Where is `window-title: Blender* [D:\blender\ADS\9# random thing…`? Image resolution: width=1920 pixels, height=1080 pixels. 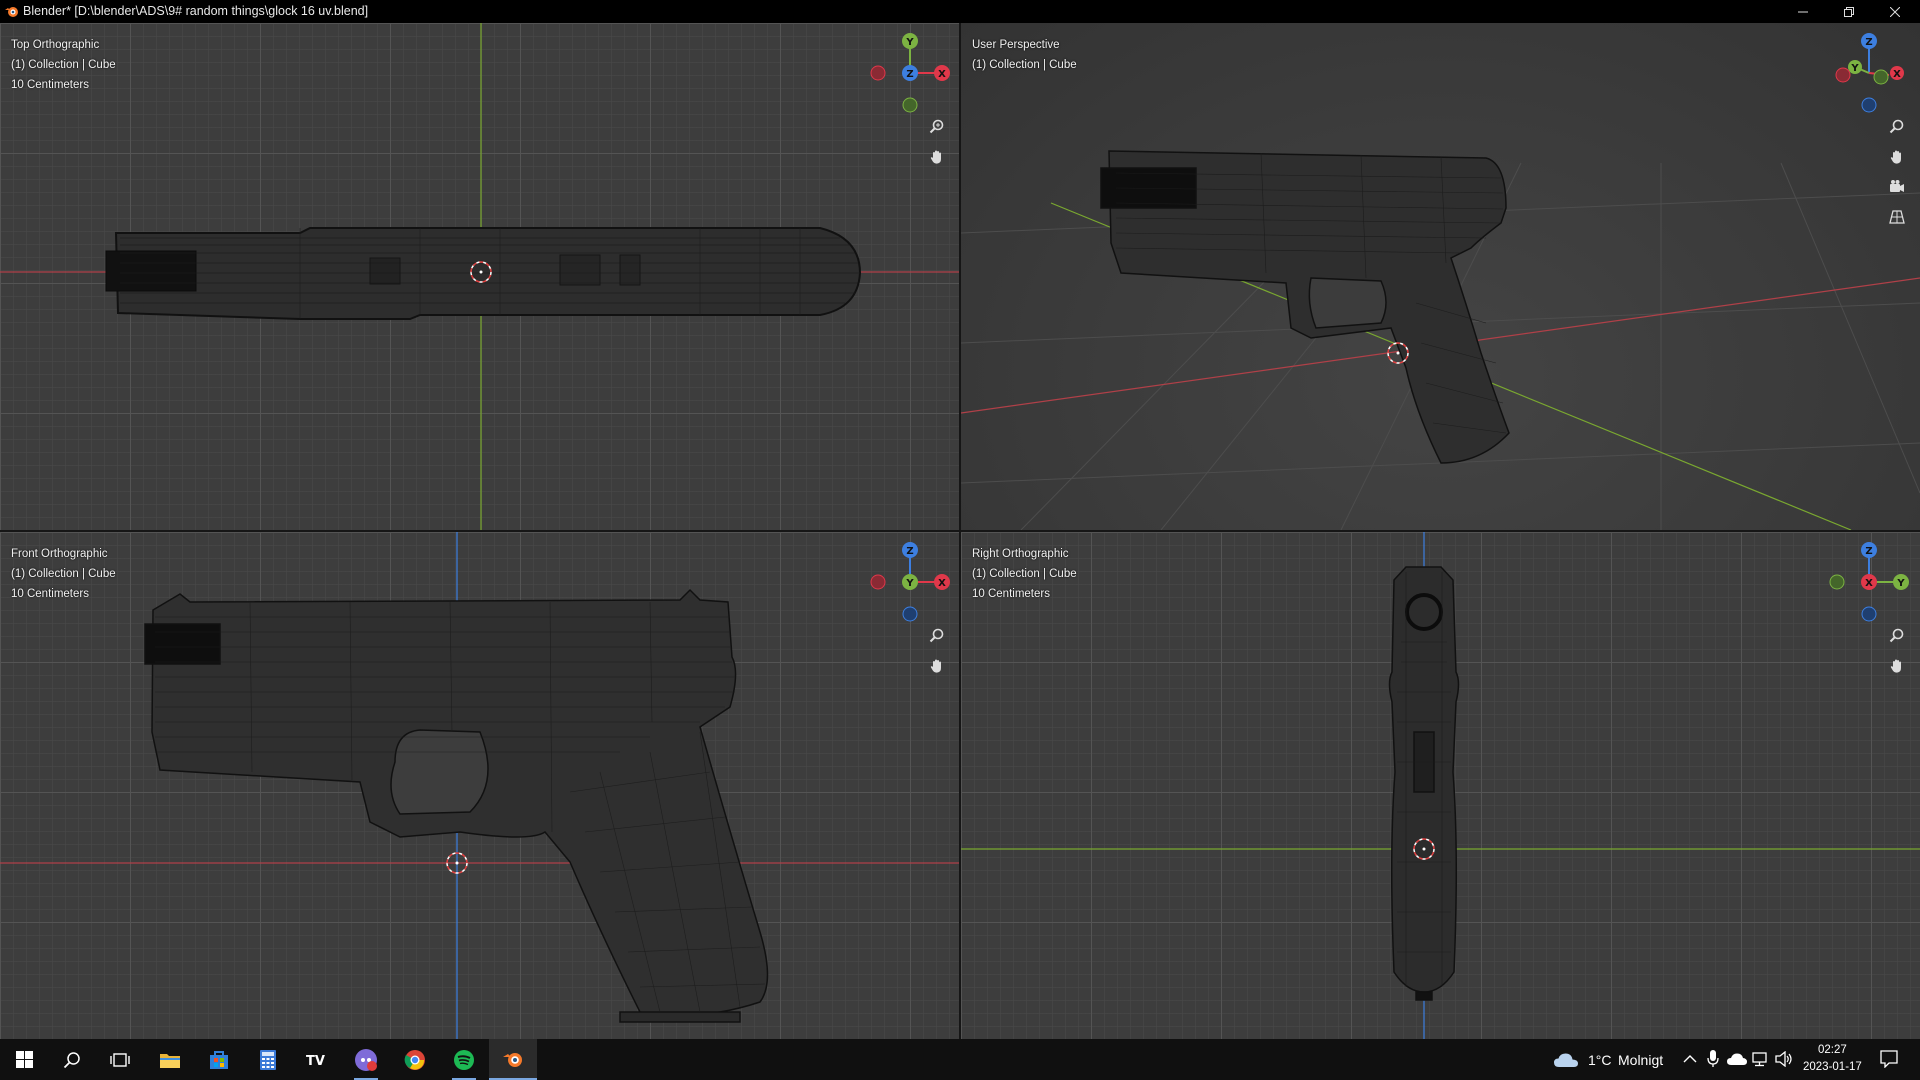 window-title: Blender* [D:\blender\ADS\9# random thing… is located at coordinates (196, 11).